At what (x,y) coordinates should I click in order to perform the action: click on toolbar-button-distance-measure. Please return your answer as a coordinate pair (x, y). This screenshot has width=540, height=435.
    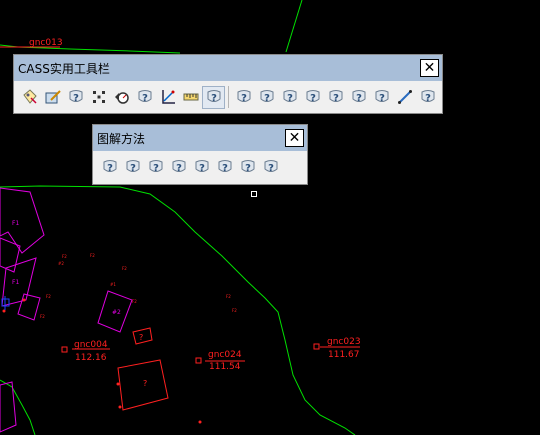
    Looking at the image, I should click on (121, 97).